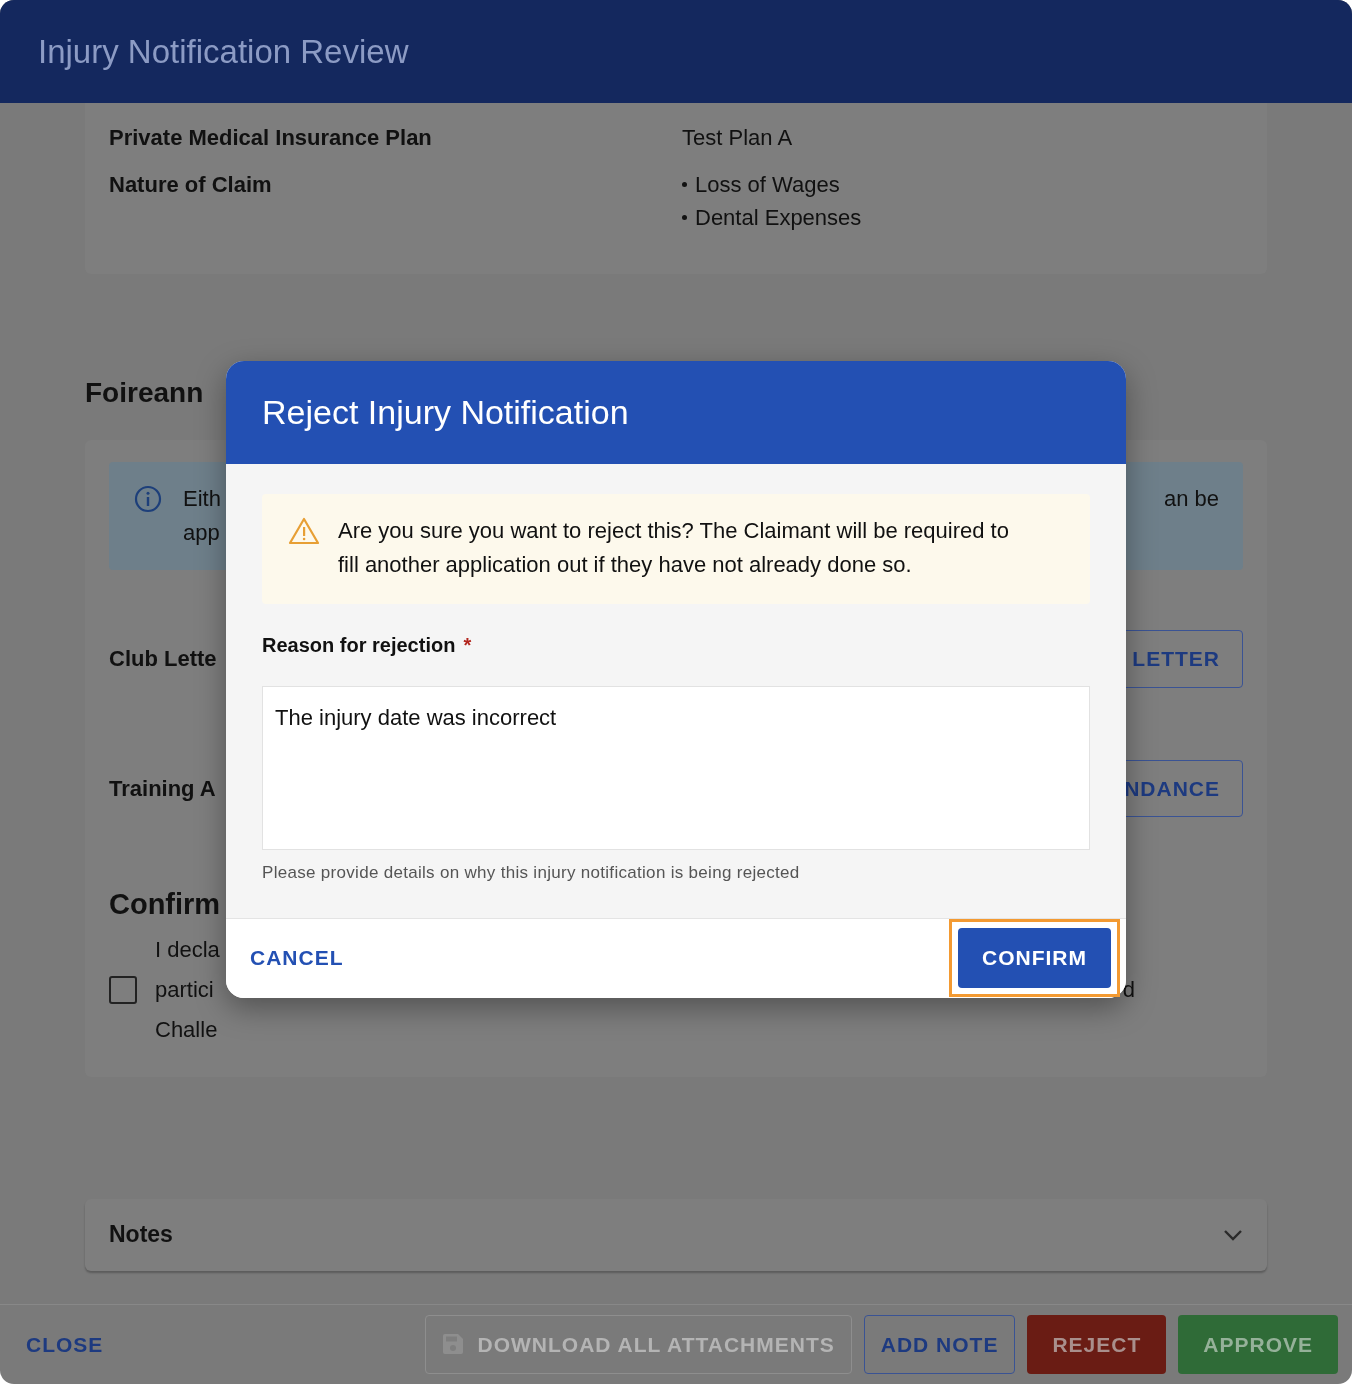 This screenshot has width=1352, height=1384. Describe the element at coordinates (676, 1234) in the screenshot. I see `notes-accordion: Notes` at that location.